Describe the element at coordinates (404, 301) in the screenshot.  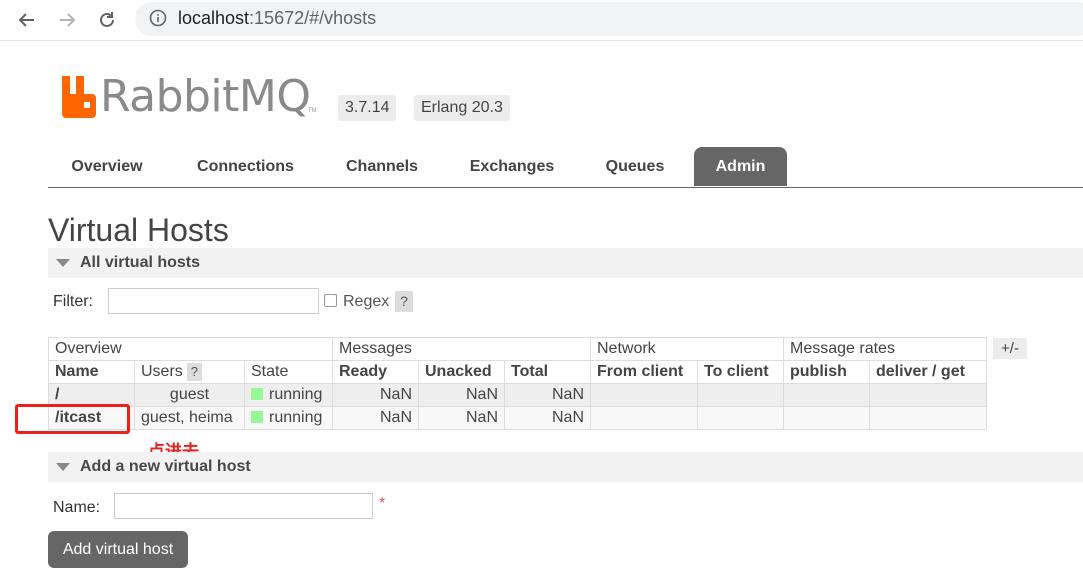
I see `regex-help-icon: ?` at that location.